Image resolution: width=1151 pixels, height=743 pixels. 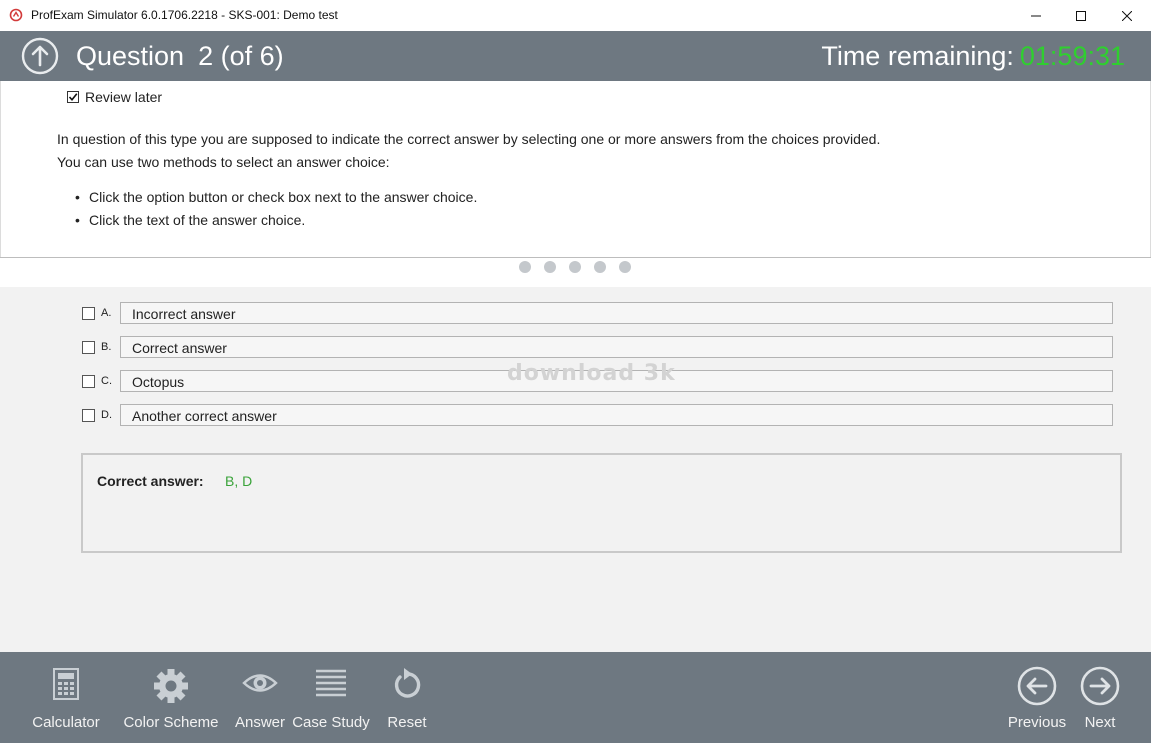 I want to click on case-study-label: Case Study, so click(x=331, y=722).